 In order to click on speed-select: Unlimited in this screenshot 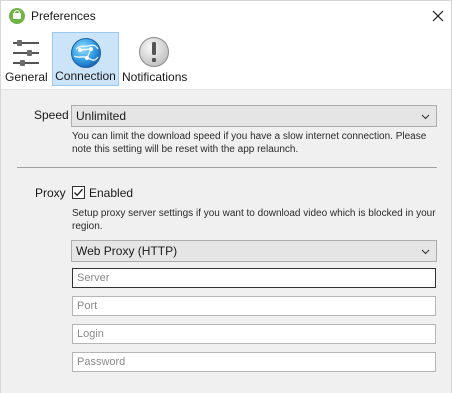, I will do `click(254, 116)`.